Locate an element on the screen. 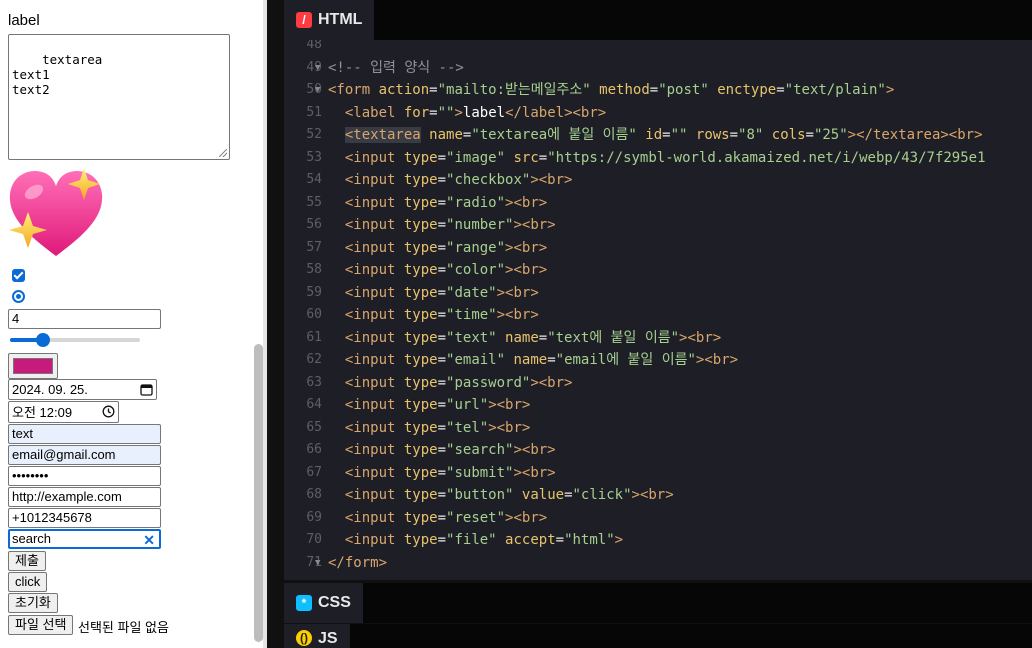  resize-grip-icon is located at coordinates (223, 153).